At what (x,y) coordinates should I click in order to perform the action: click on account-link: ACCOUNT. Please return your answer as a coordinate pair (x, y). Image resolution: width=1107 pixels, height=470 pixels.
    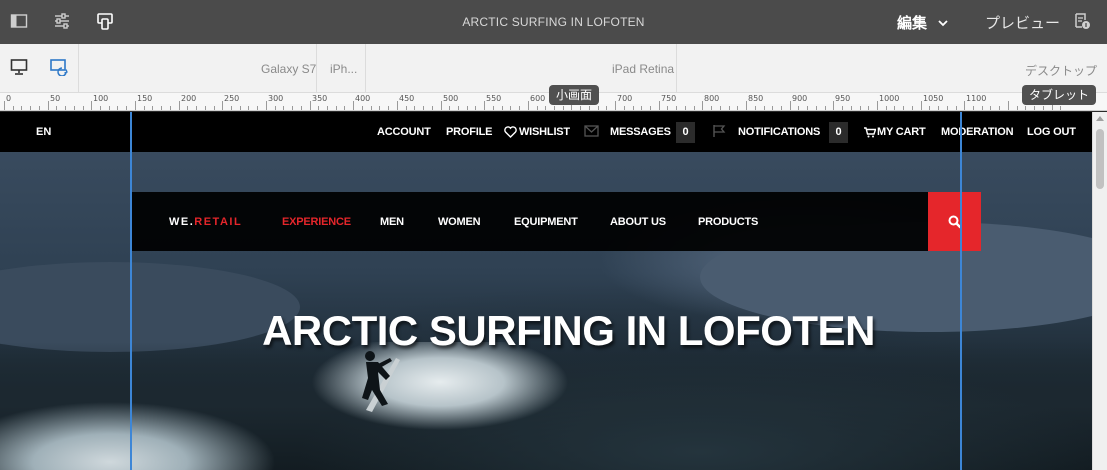
    Looking at the image, I should click on (404, 132).